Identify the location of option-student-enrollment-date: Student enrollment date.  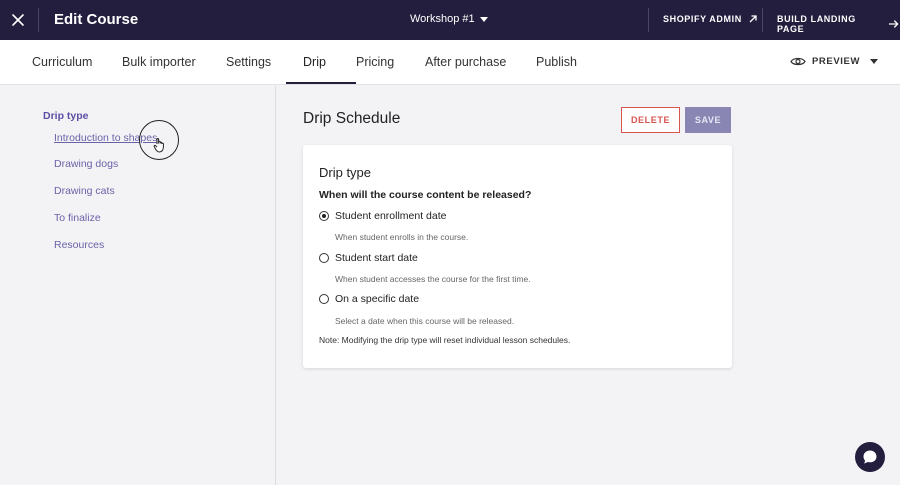
(383, 216).